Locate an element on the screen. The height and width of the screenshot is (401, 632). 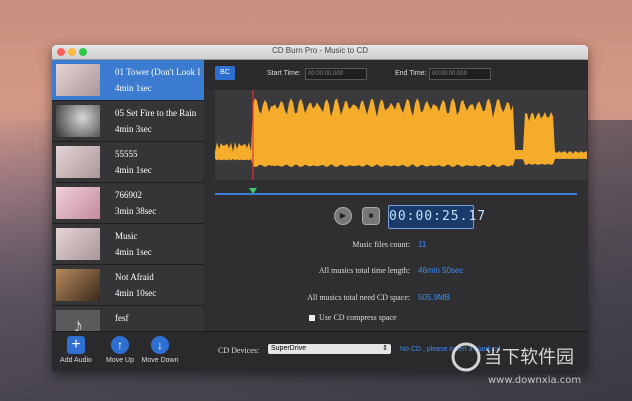
svg-text: 当下软件园 is located at coordinates (529, 357).